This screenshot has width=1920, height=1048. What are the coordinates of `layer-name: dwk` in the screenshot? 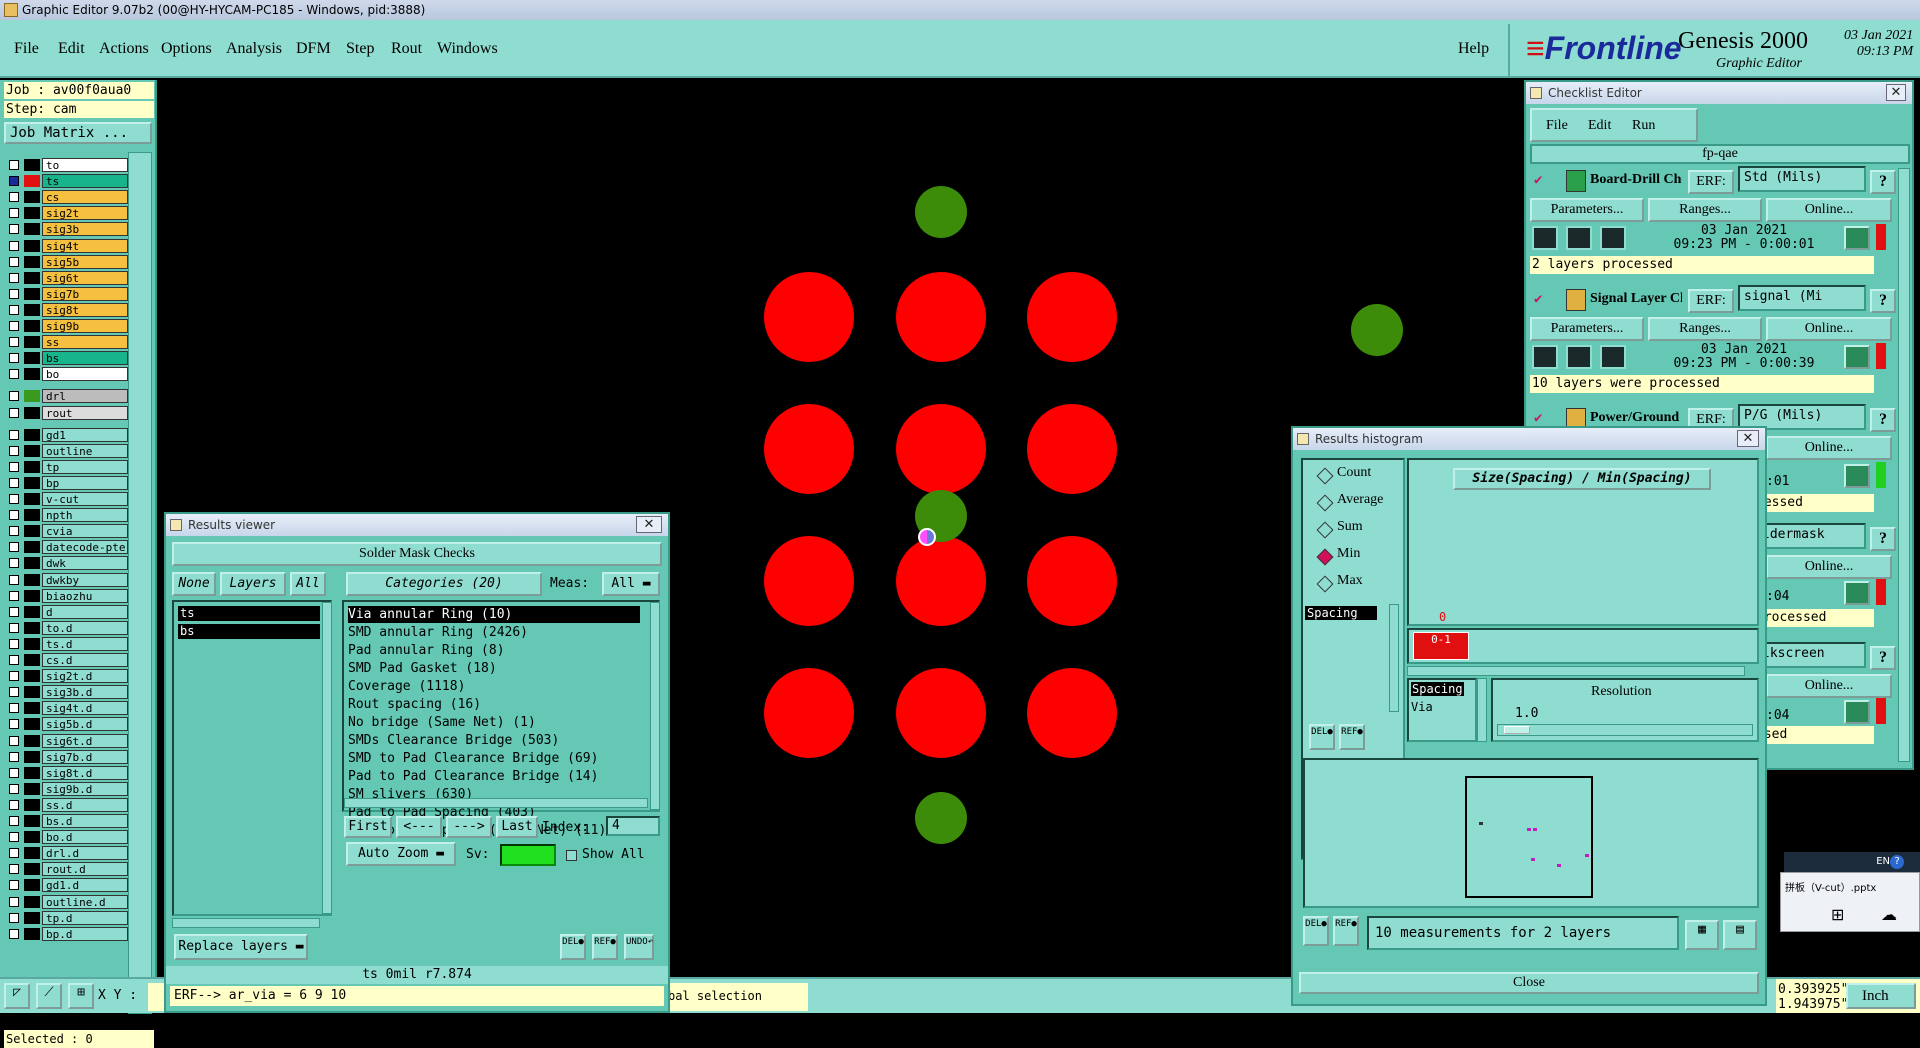 It's located at (85, 563).